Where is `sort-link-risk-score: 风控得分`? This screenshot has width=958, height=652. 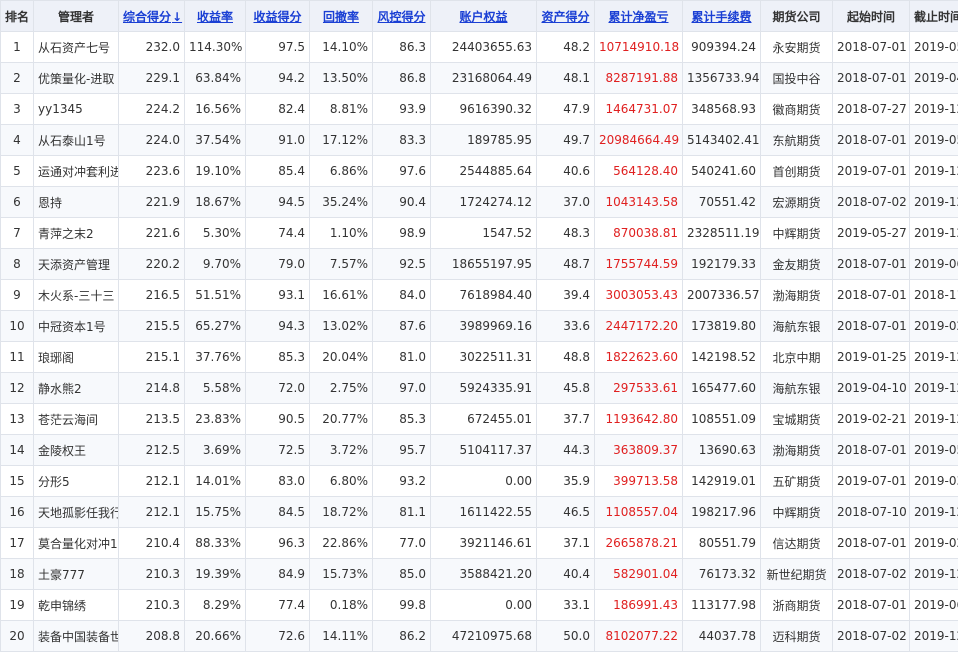
sort-link-risk-score: 风控得分 is located at coordinates (401, 17).